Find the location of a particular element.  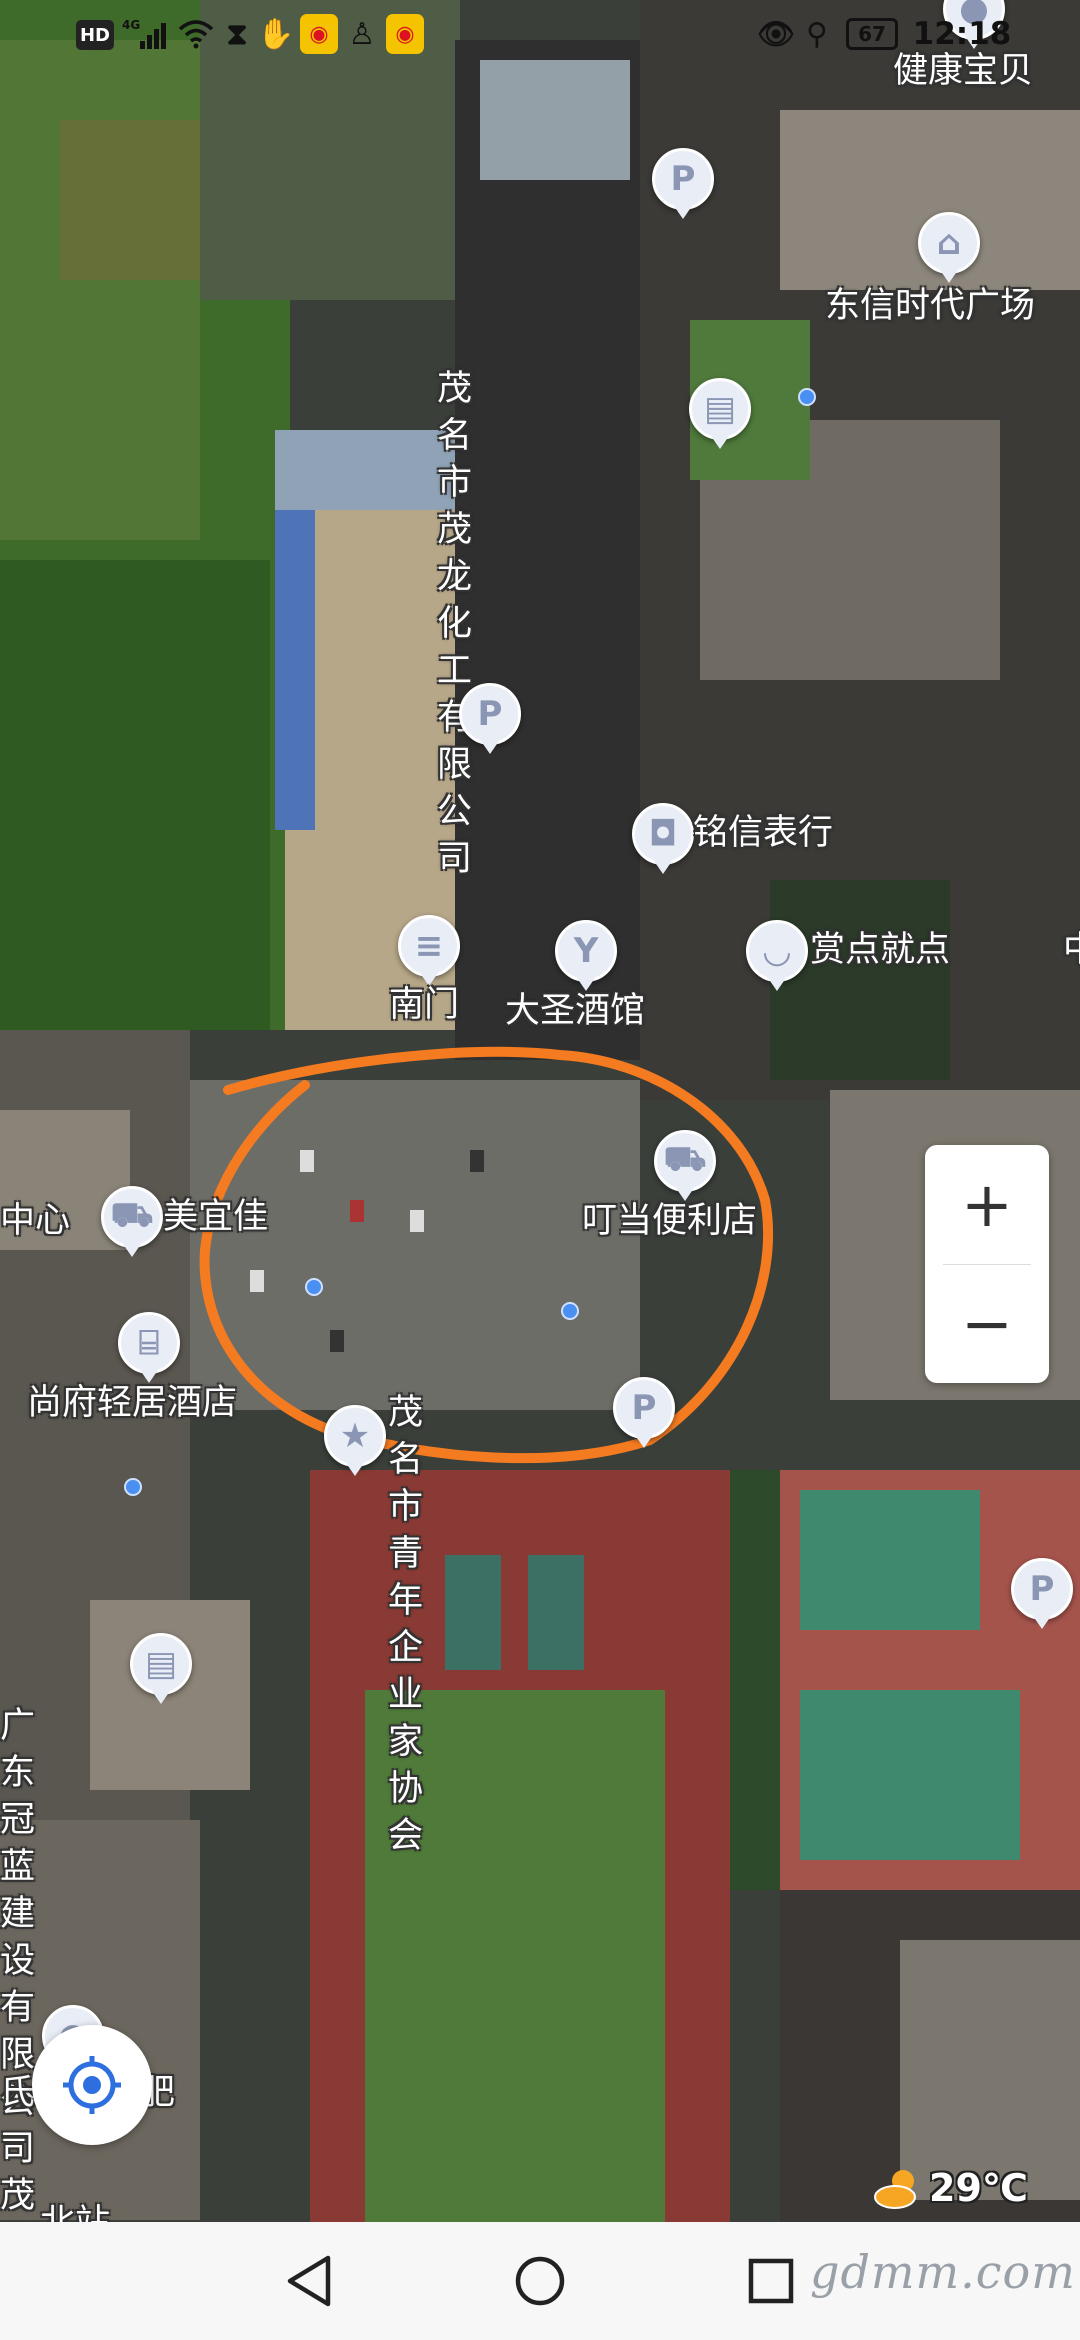

watermark: gdmm.com is located at coordinates (943, 2272).